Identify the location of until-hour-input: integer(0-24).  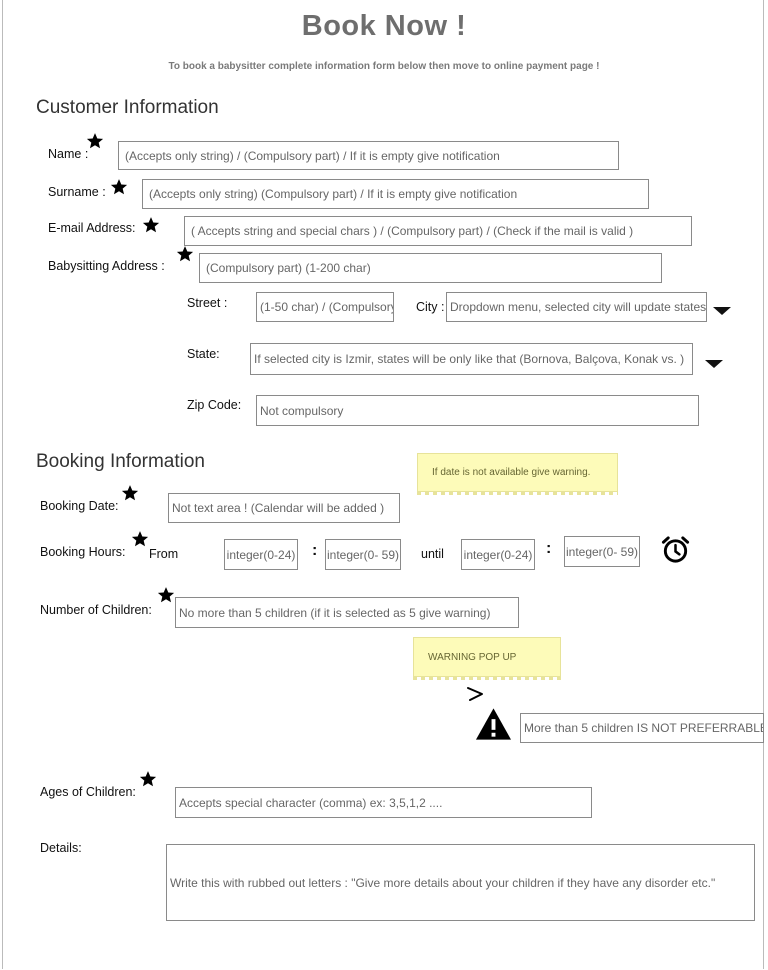
(498, 554).